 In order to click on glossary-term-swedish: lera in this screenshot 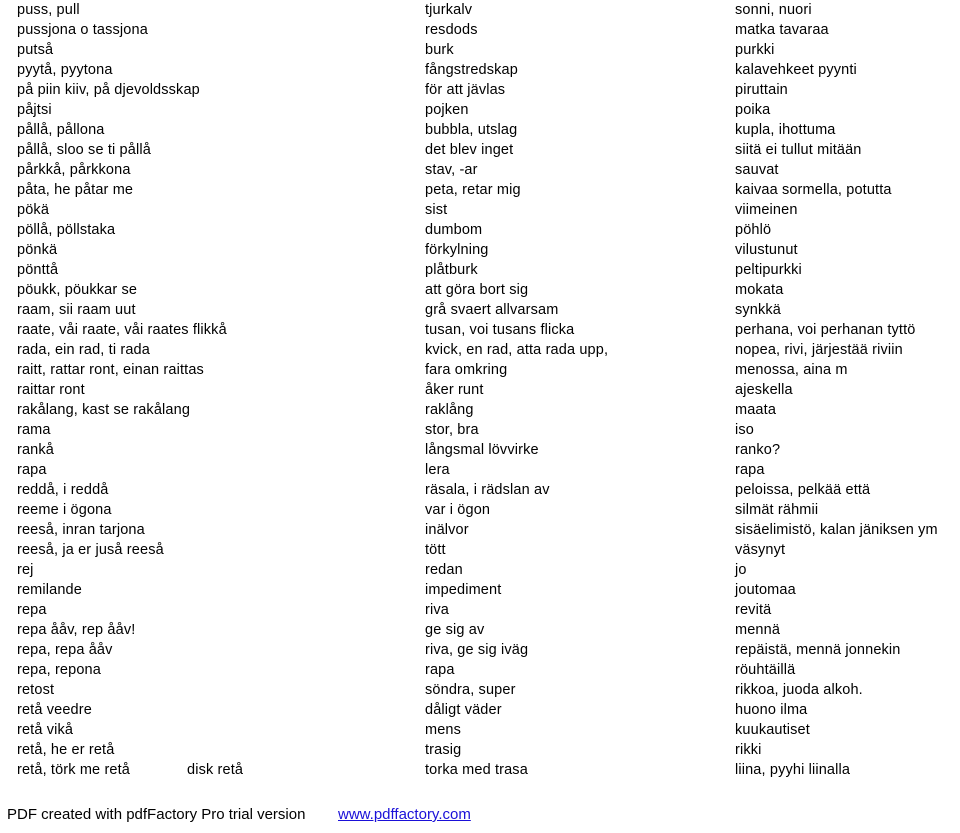, I will do `click(437, 470)`.